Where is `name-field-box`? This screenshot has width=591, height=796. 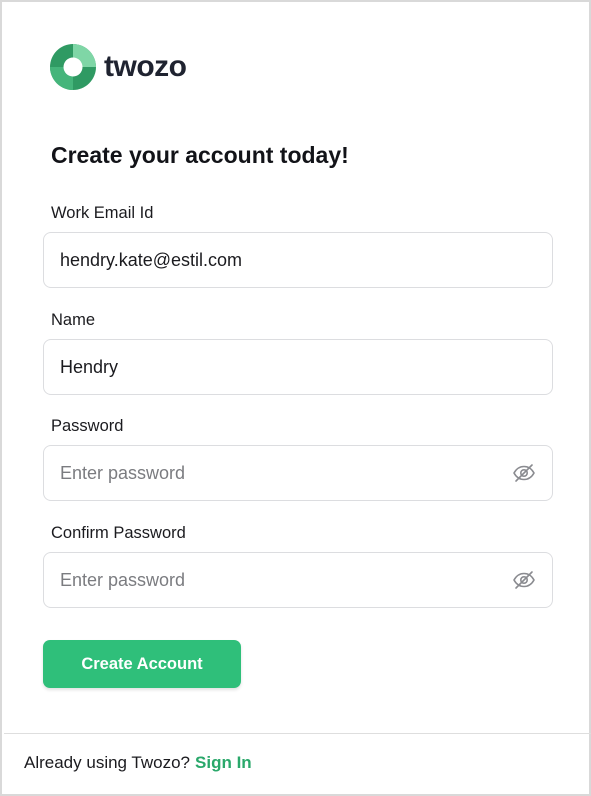 name-field-box is located at coordinates (298, 367).